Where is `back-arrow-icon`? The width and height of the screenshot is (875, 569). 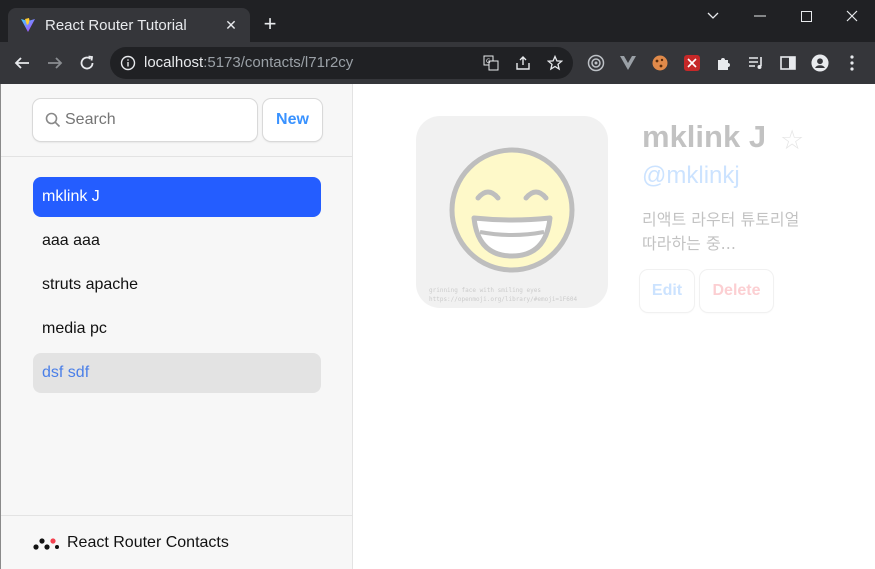 back-arrow-icon is located at coordinates (22, 63).